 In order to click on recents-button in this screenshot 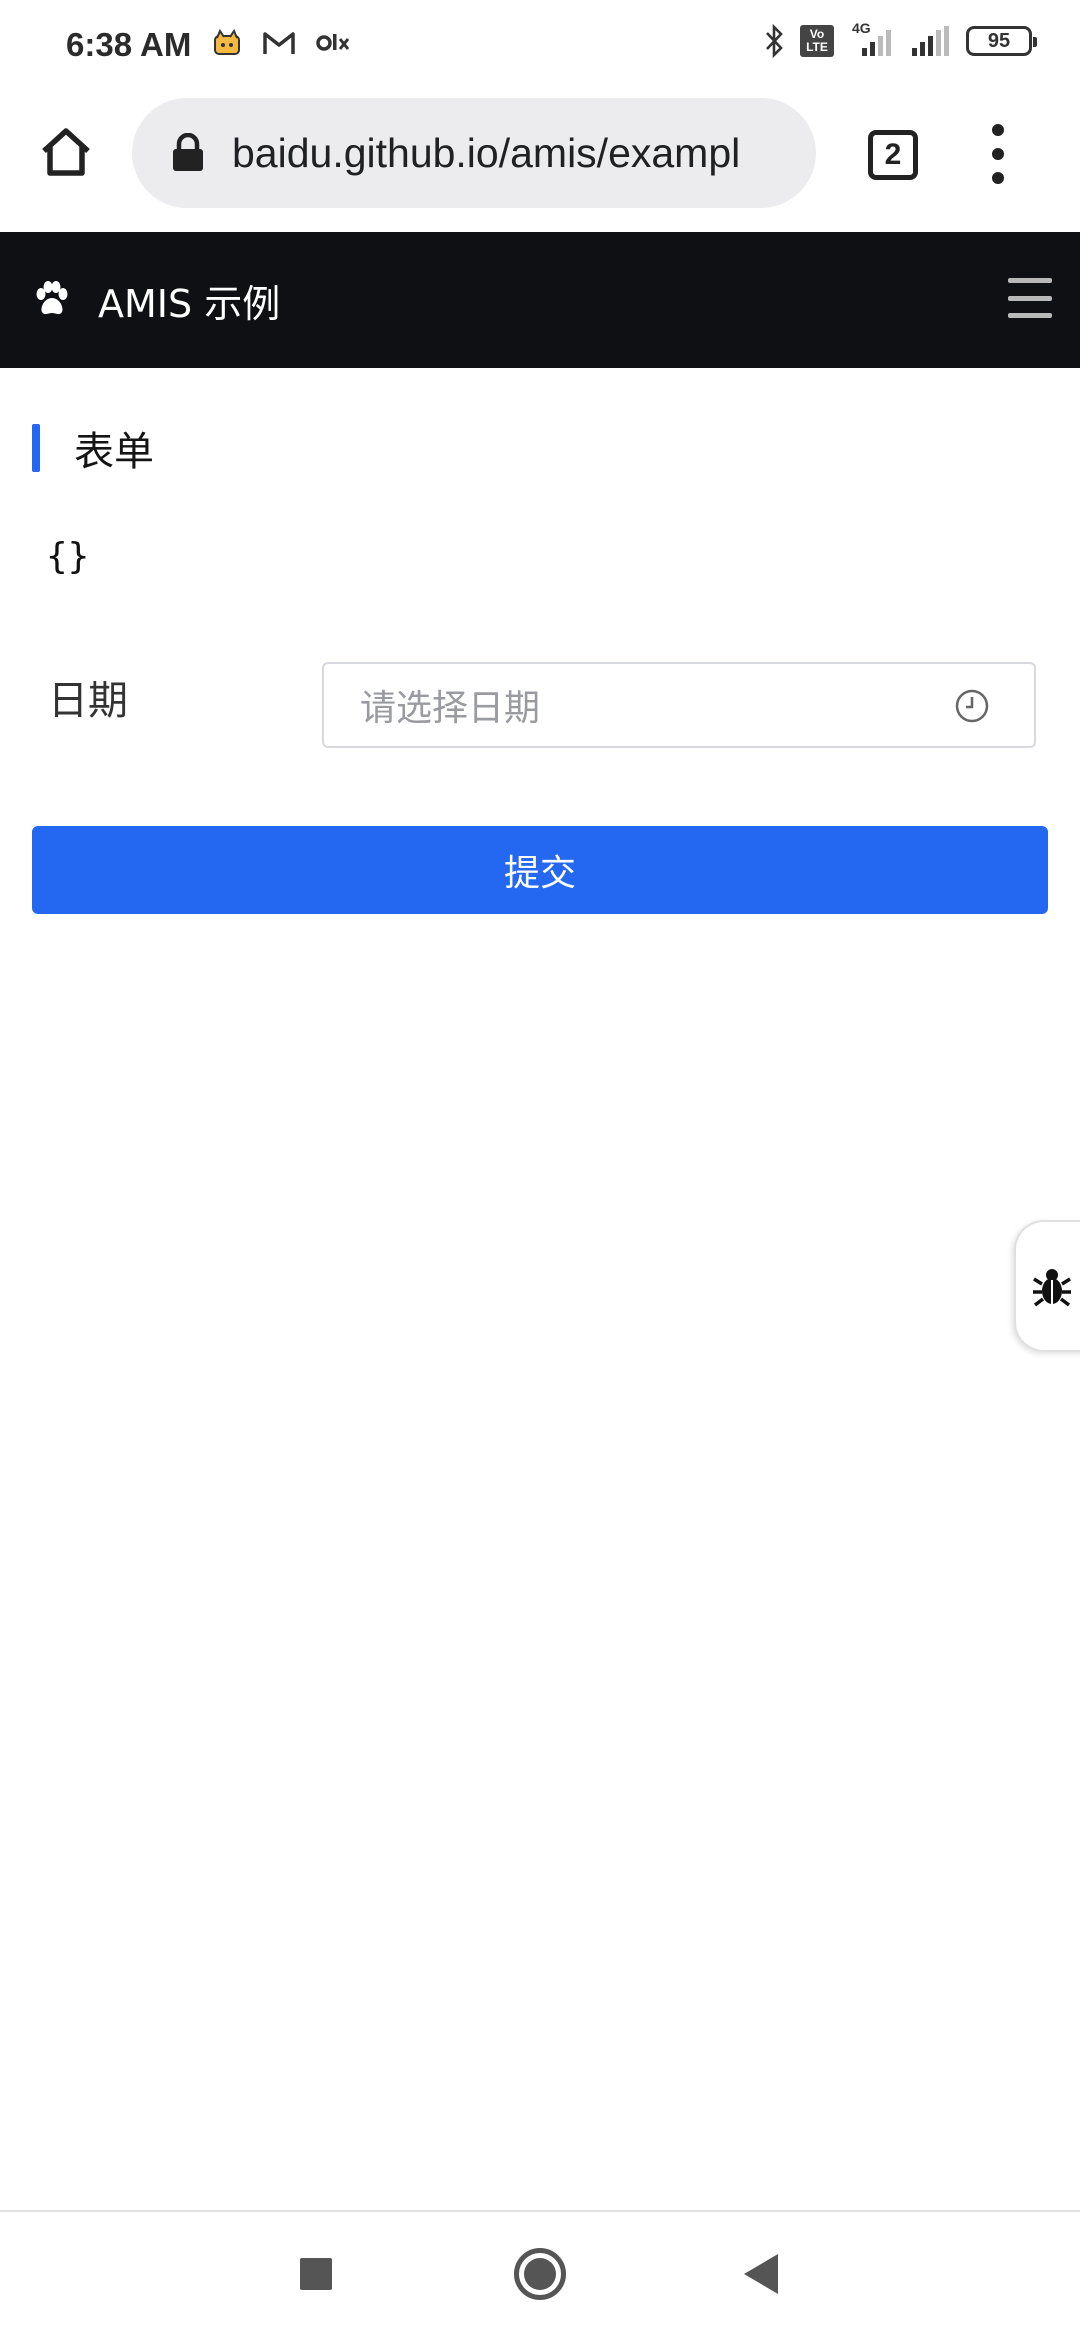, I will do `click(316, 2274)`.